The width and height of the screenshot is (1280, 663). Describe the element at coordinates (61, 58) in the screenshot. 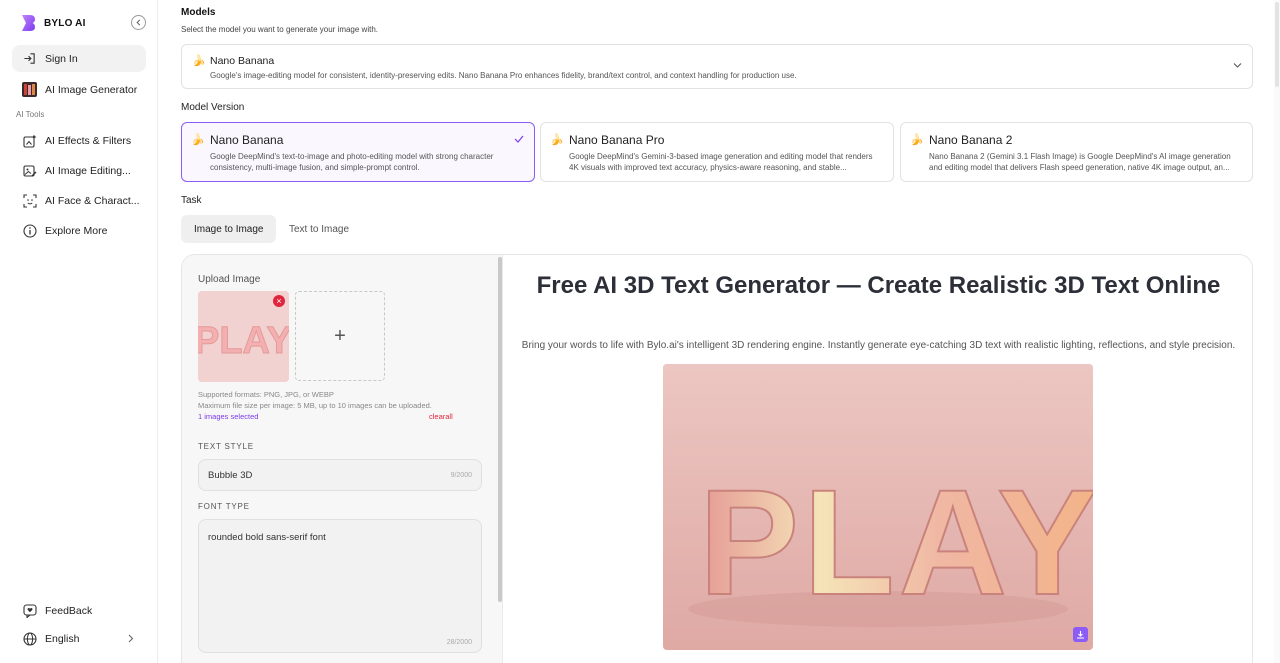

I see `sign-in-label: Sign In` at that location.